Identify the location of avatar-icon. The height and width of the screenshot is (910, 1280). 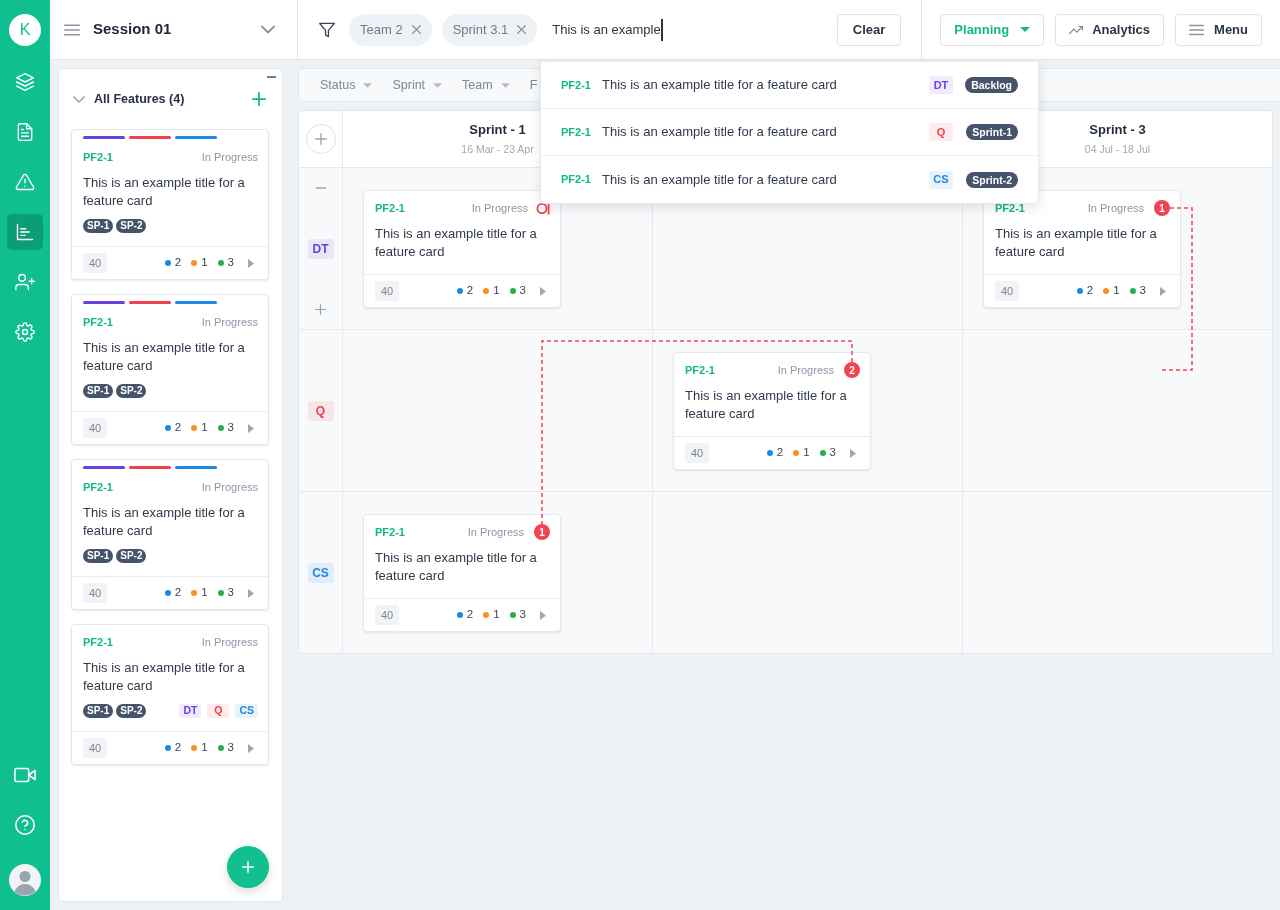
(25, 880).